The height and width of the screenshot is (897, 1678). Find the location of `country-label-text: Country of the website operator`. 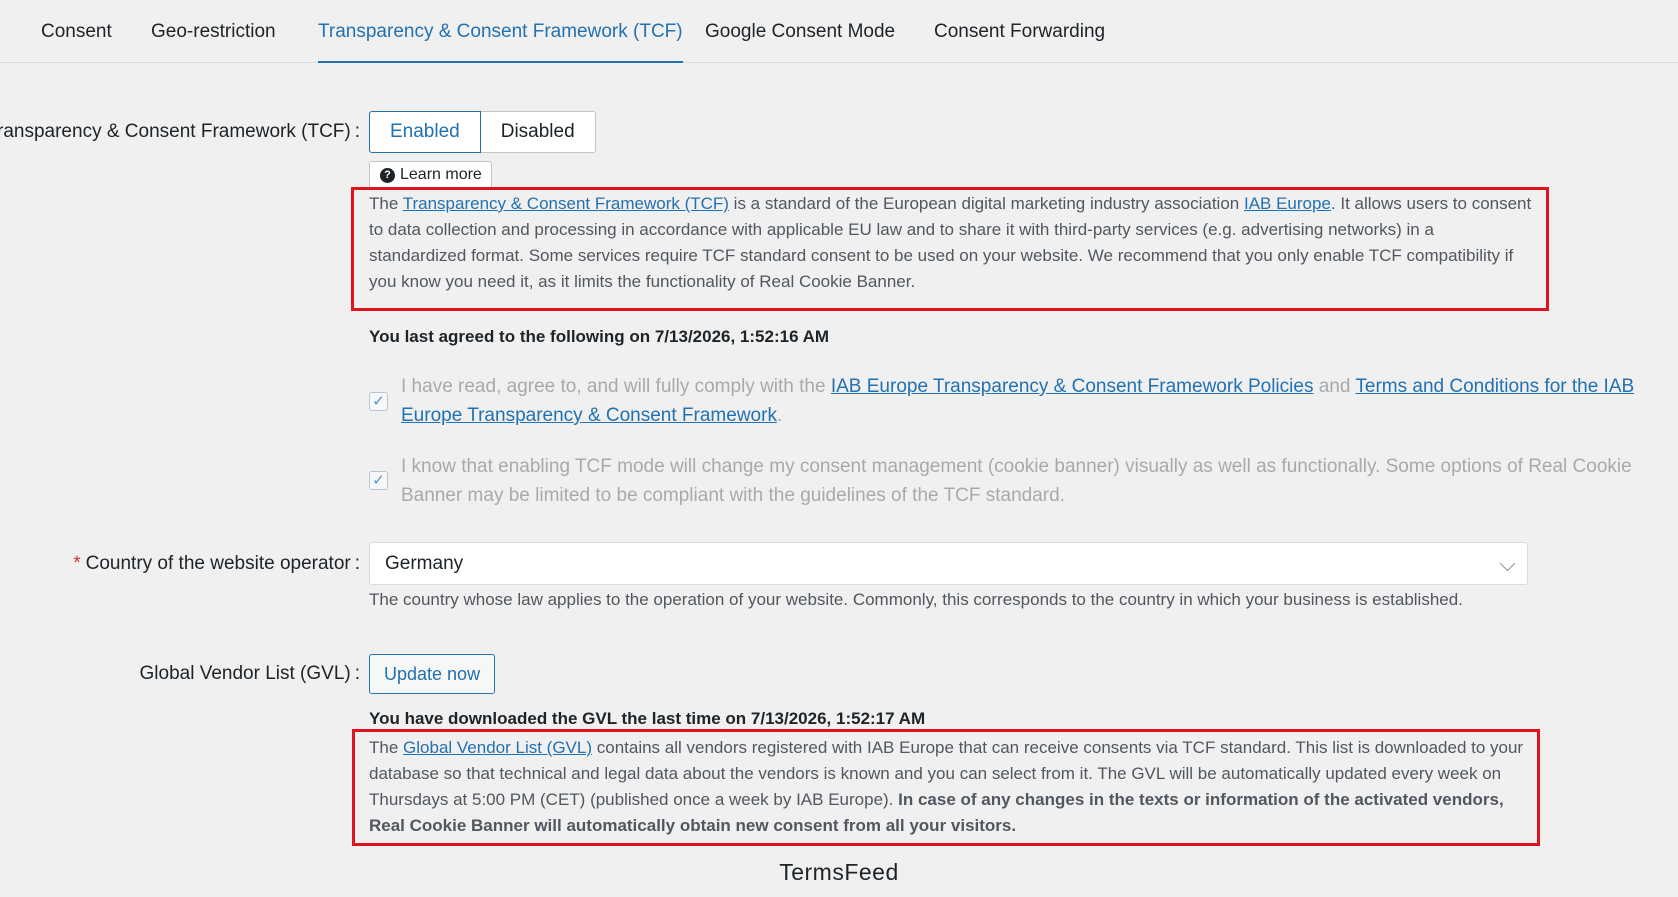

country-label-text: Country of the website operator is located at coordinates (218, 563).